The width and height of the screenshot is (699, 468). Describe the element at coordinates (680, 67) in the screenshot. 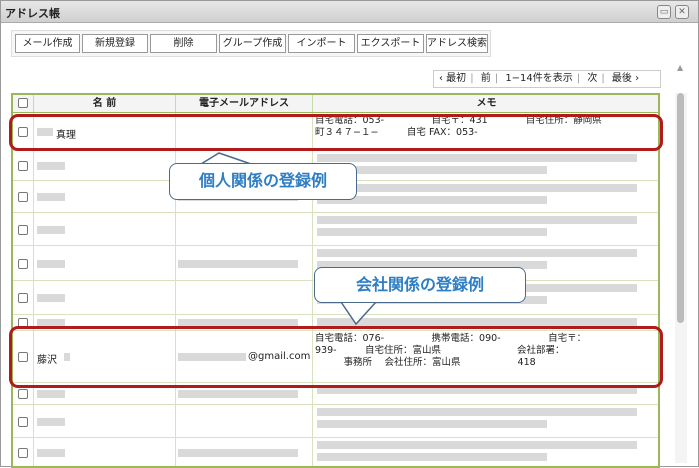

I see `scroll-up-icon: ▲` at that location.